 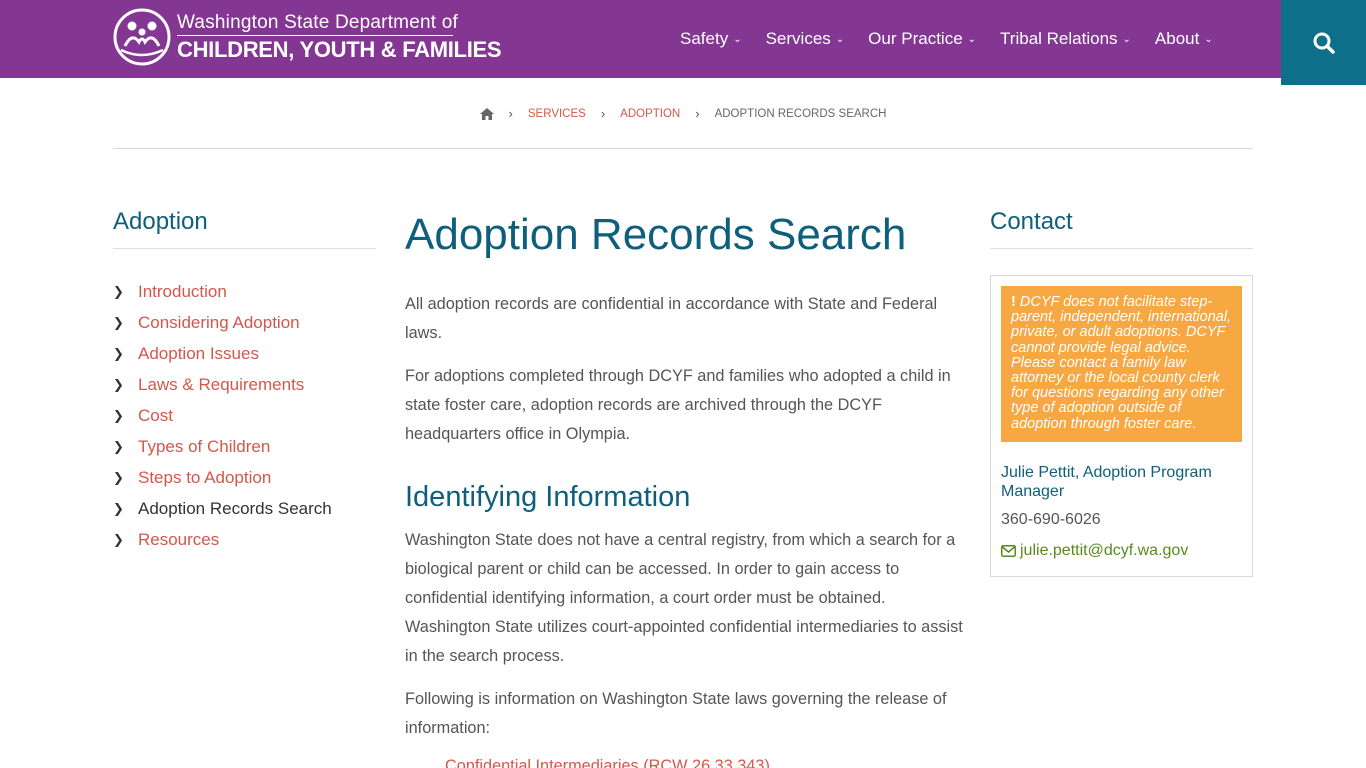 What do you see at coordinates (142, 37) in the screenshot?
I see `family-logo-icon` at bounding box center [142, 37].